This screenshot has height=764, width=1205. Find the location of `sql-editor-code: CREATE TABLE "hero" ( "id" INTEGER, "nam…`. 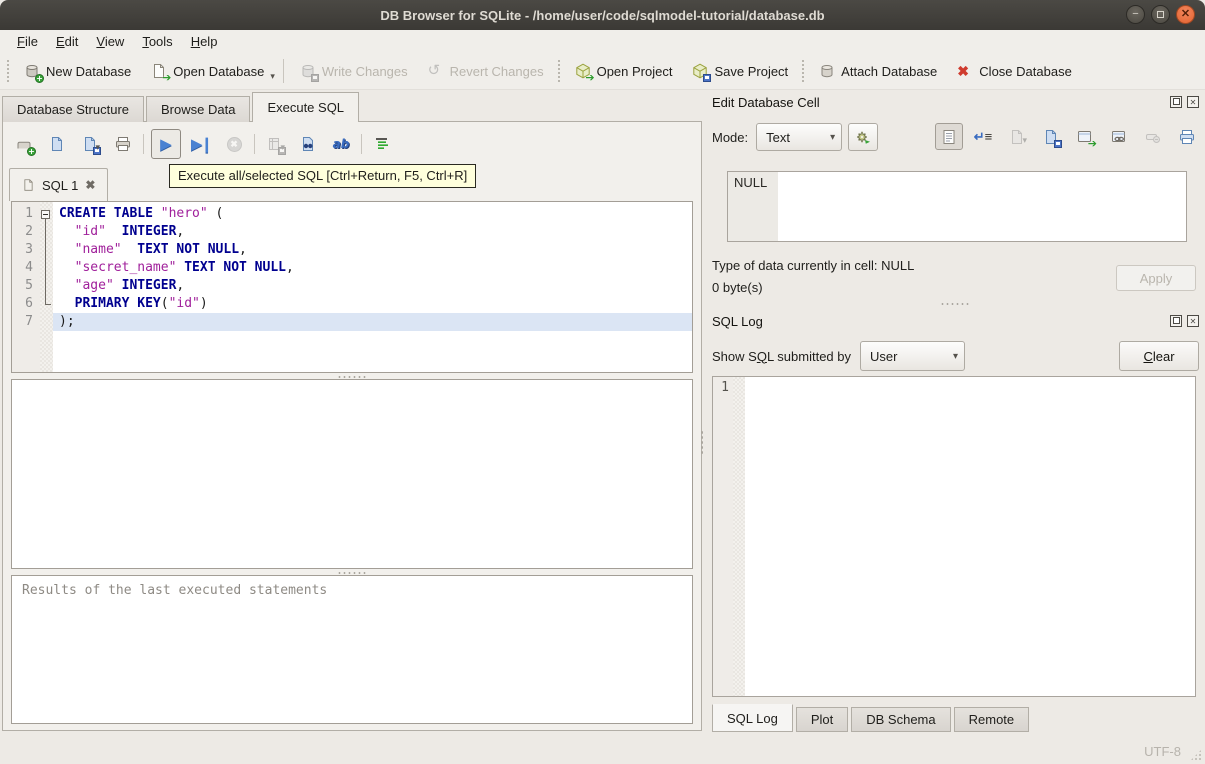

sql-editor-code: CREATE TABLE "hero" ( "id" INTEGER, "nam… is located at coordinates (372, 287).